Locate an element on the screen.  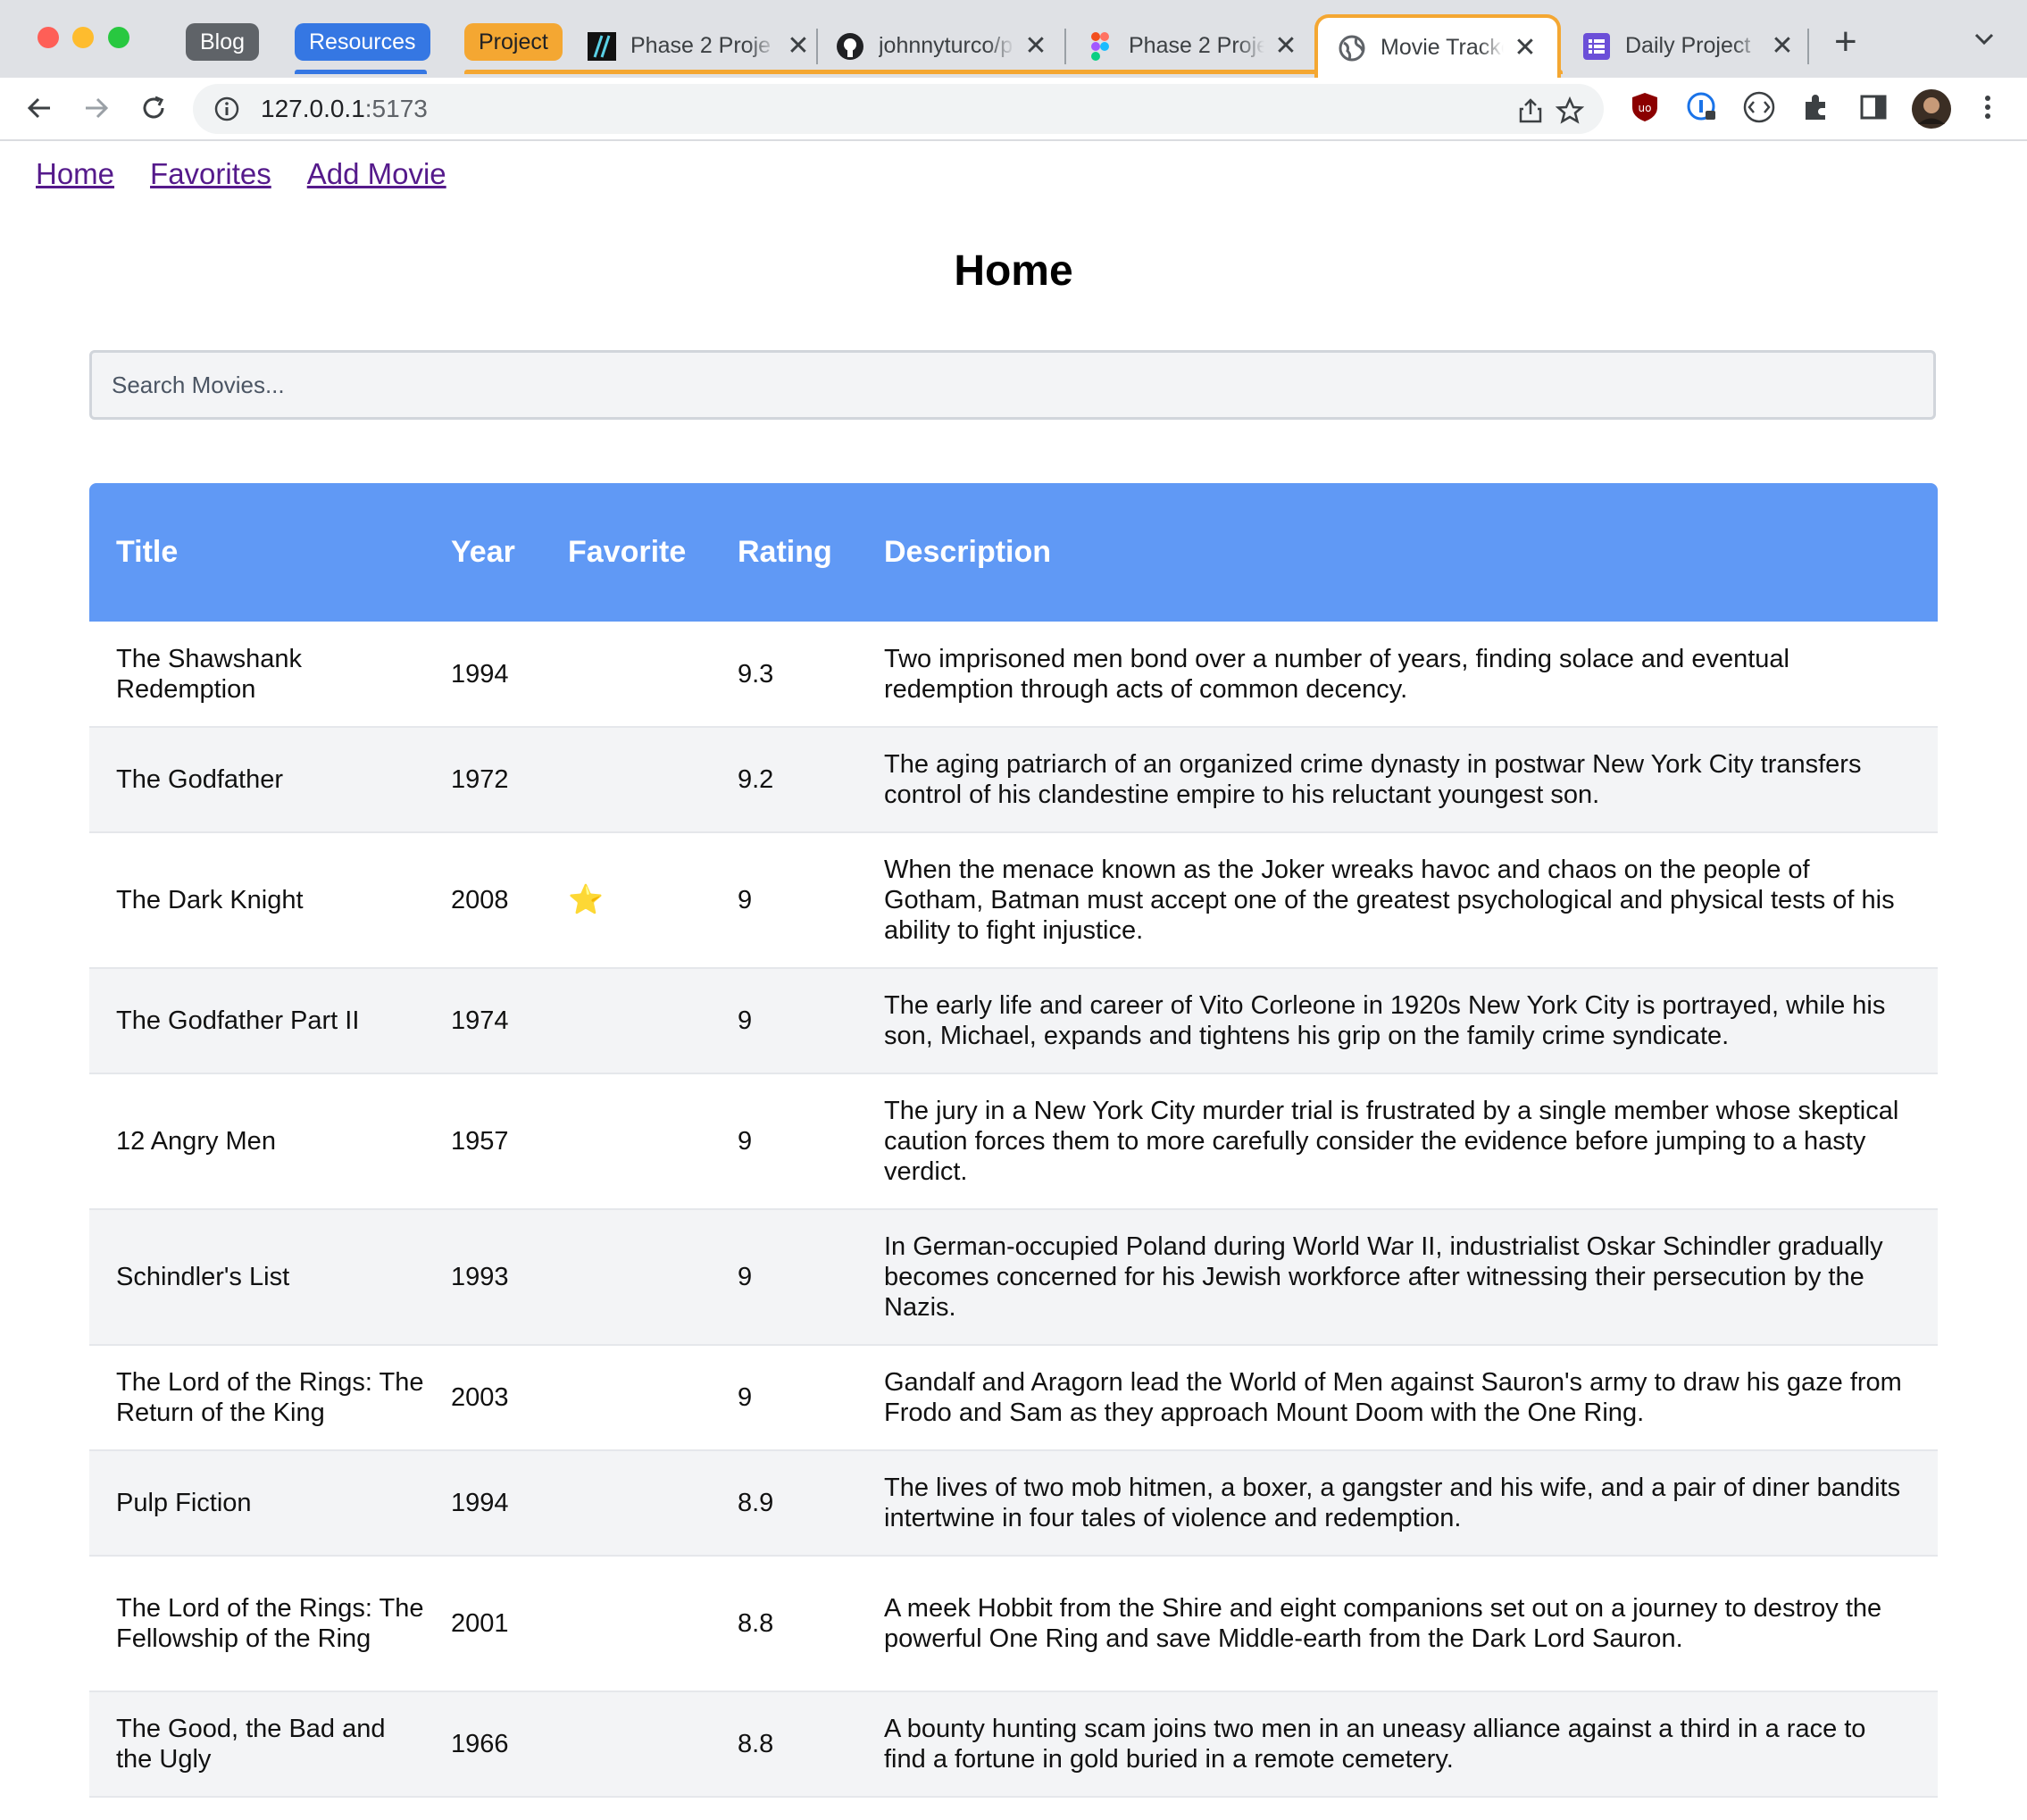
back-icon is located at coordinates (39, 108).